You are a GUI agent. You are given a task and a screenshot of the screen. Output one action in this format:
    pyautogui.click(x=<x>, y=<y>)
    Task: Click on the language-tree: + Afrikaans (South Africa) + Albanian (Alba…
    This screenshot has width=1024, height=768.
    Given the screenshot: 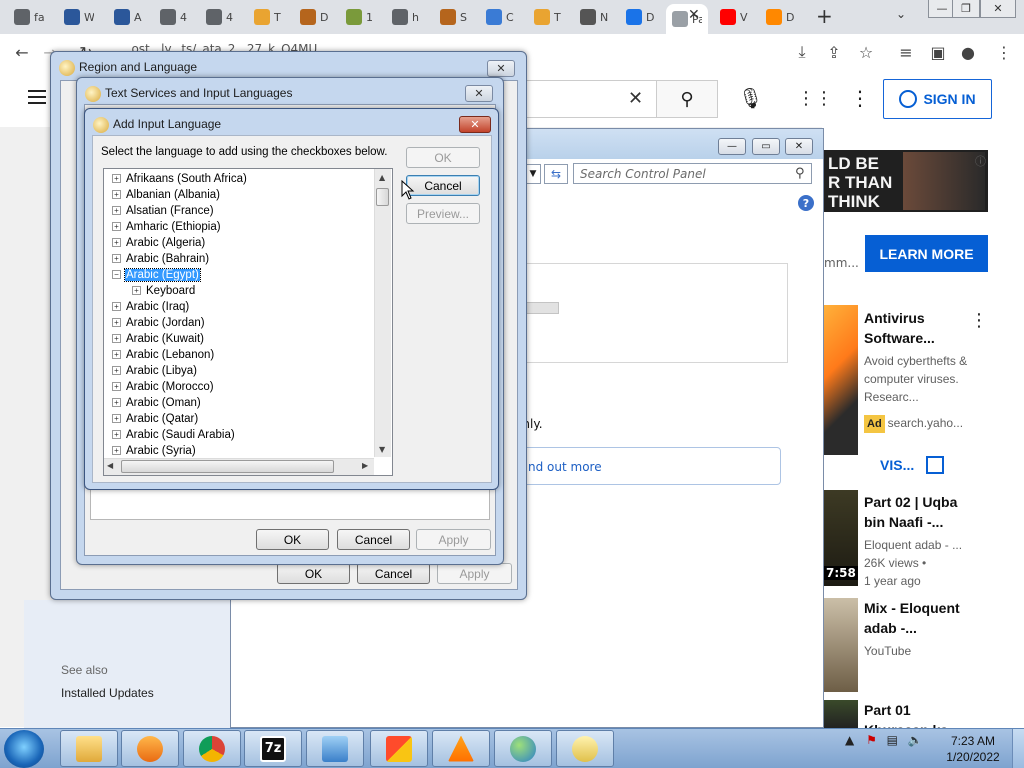 What is the action you would take?
    pyautogui.click(x=248, y=322)
    